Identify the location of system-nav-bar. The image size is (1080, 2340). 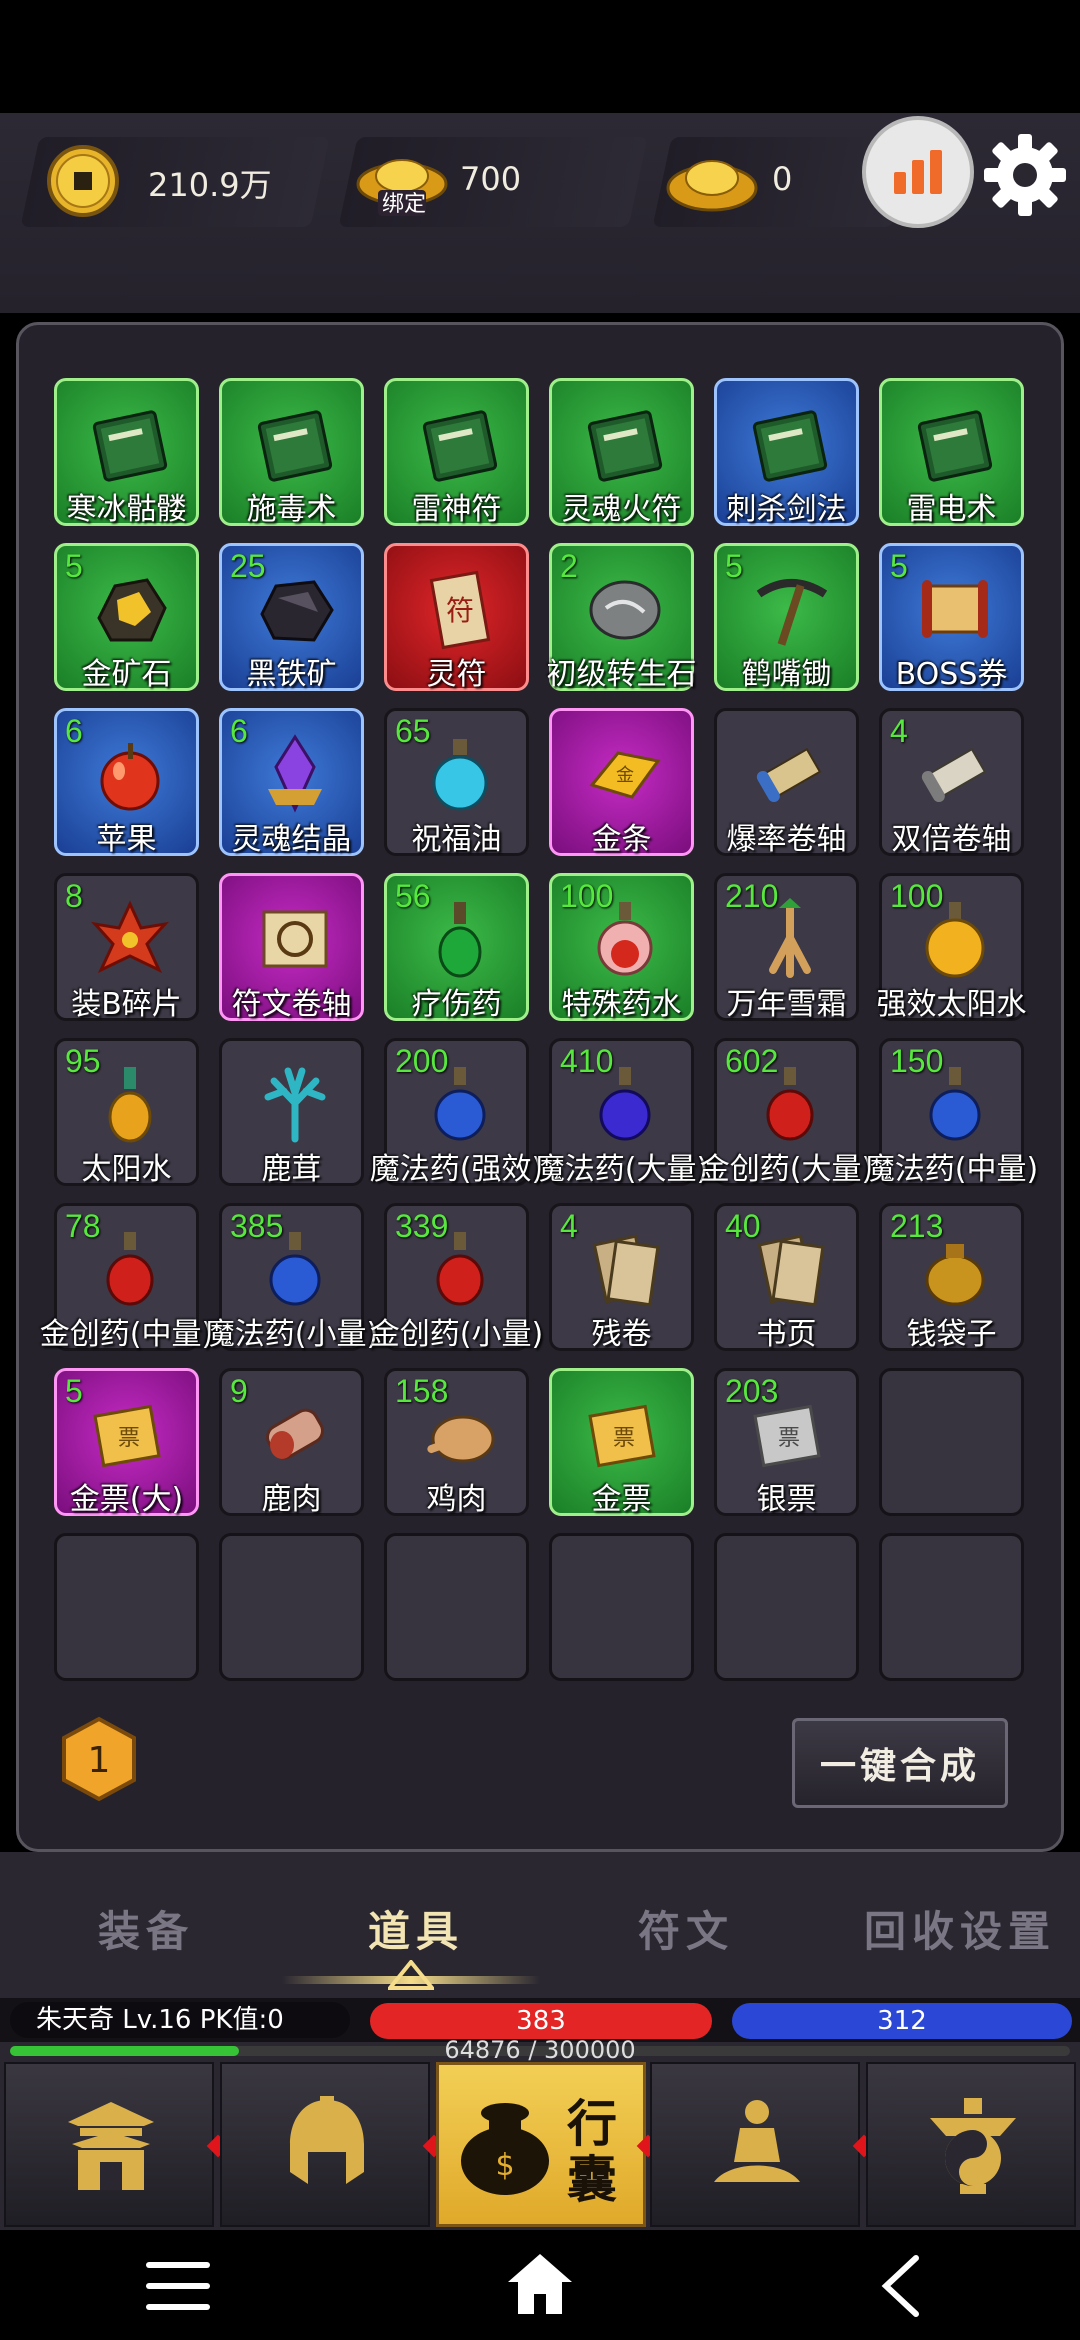
(540, 2285).